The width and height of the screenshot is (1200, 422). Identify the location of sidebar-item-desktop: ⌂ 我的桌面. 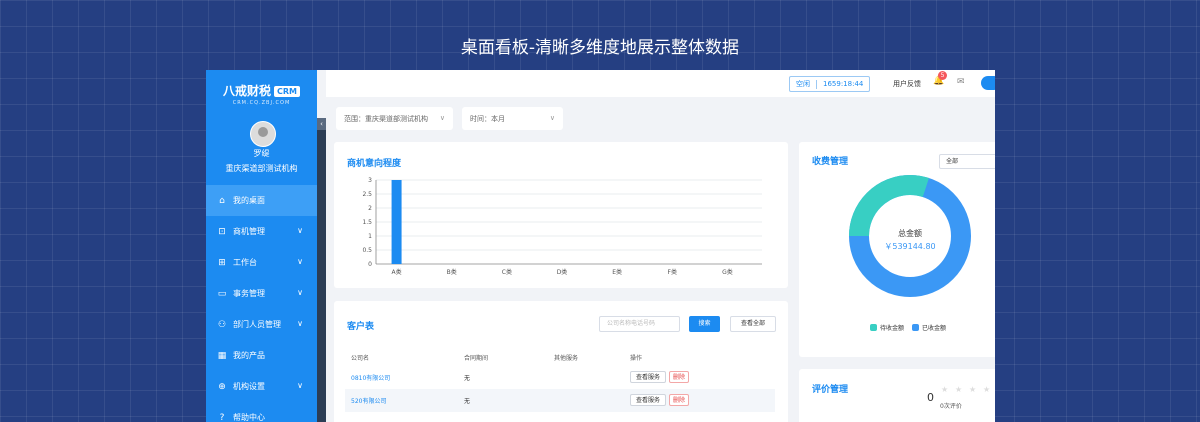
(261, 200).